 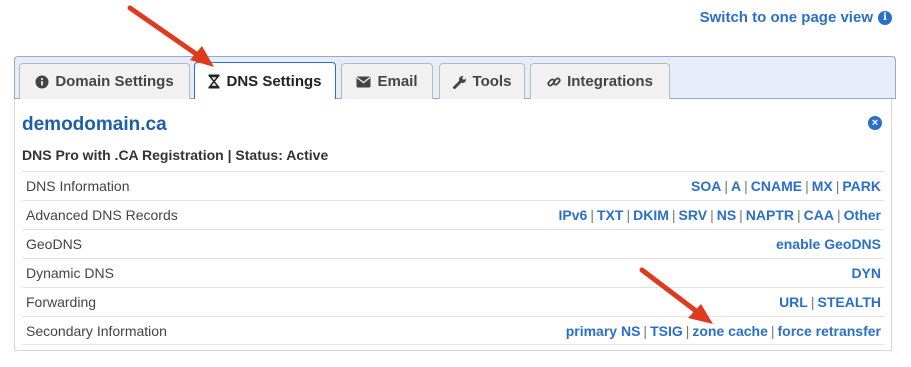 I want to click on link-primary-ns: primary NS, so click(x=603, y=331).